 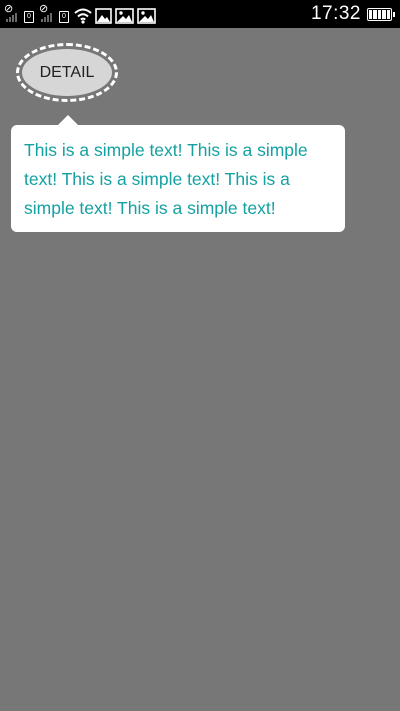 I want to click on status-icons-left: ⊘ 0 ⊘ 0, so click(x=80, y=14).